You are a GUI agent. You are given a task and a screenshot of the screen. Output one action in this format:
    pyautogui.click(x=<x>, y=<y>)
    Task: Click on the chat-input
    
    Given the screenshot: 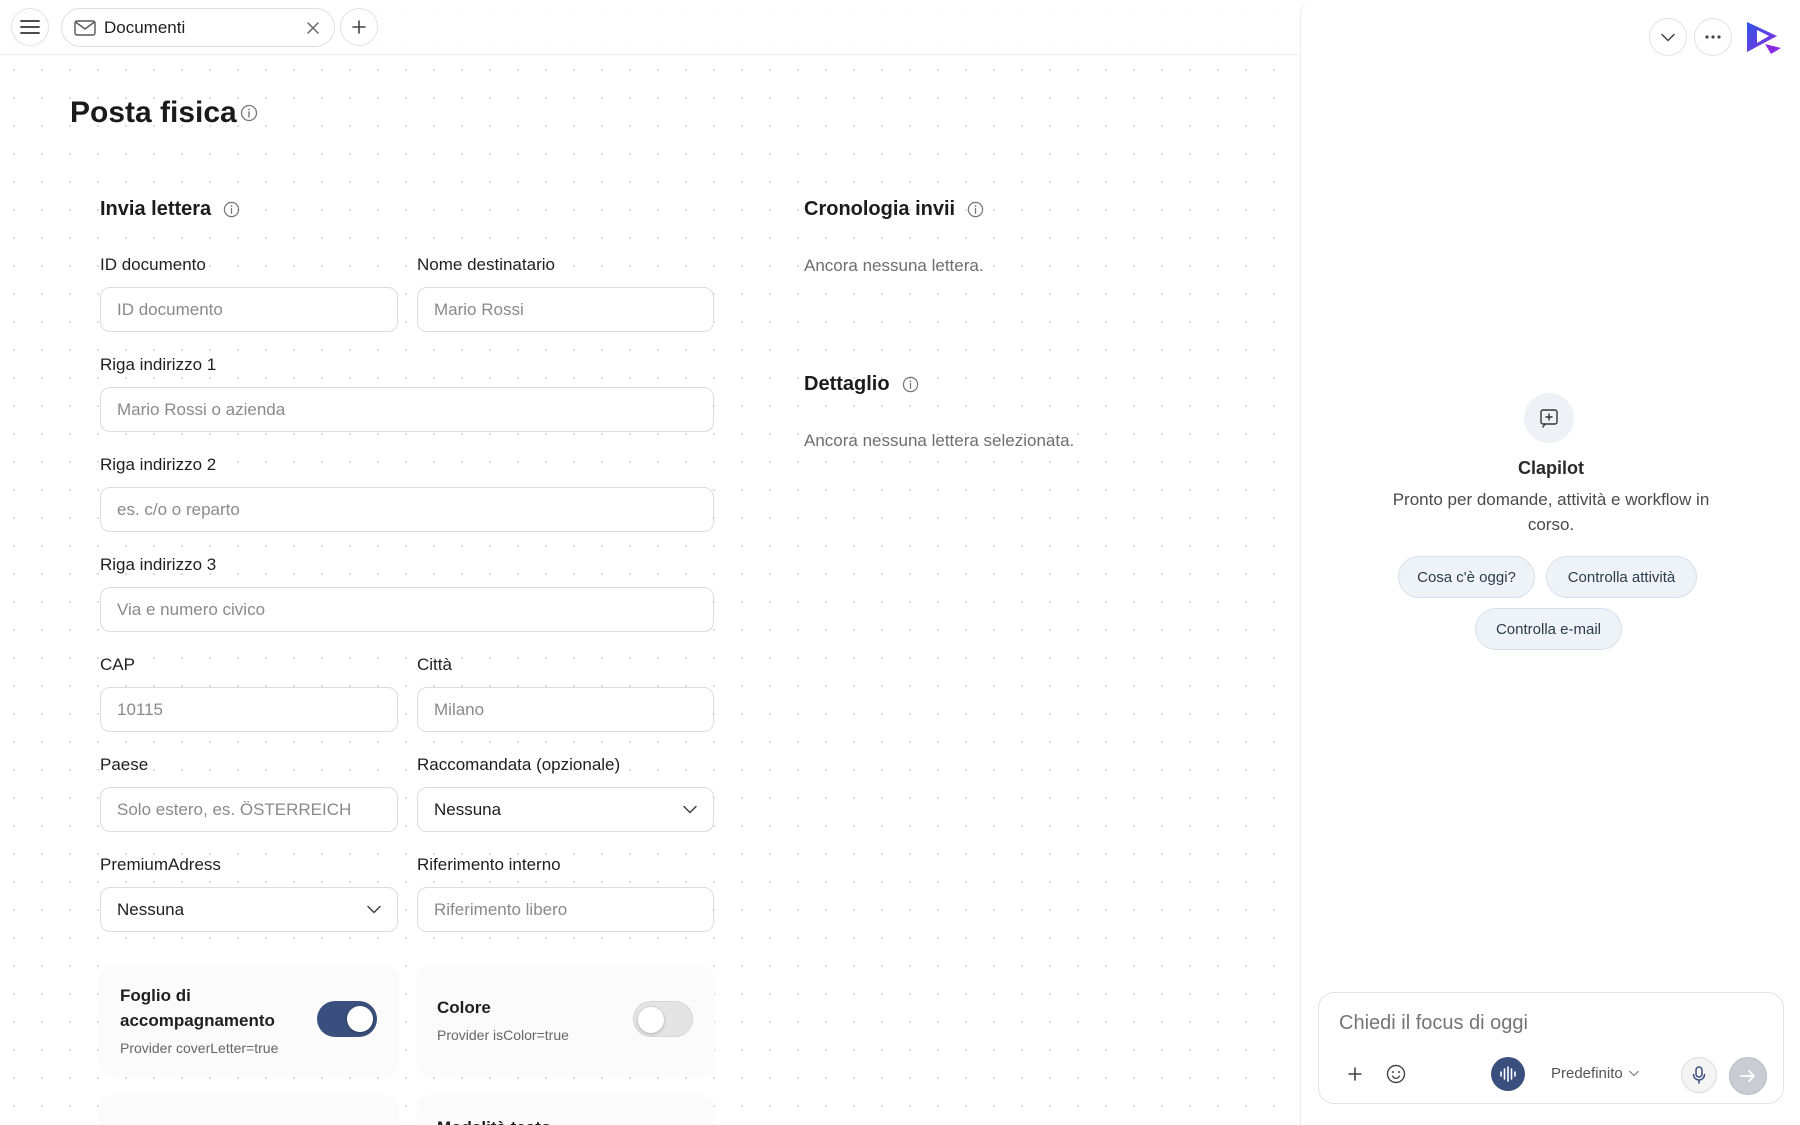 What is the action you would take?
    pyautogui.click(x=1549, y=1023)
    